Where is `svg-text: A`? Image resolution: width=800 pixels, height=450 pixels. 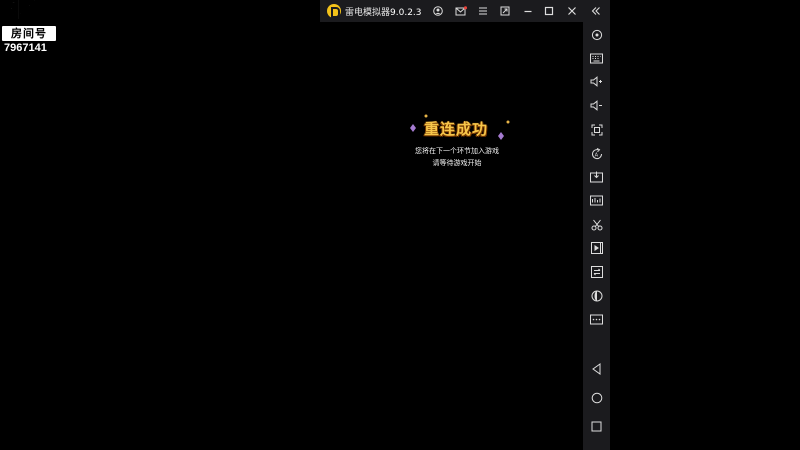 svg-text: A is located at coordinates (596, 155).